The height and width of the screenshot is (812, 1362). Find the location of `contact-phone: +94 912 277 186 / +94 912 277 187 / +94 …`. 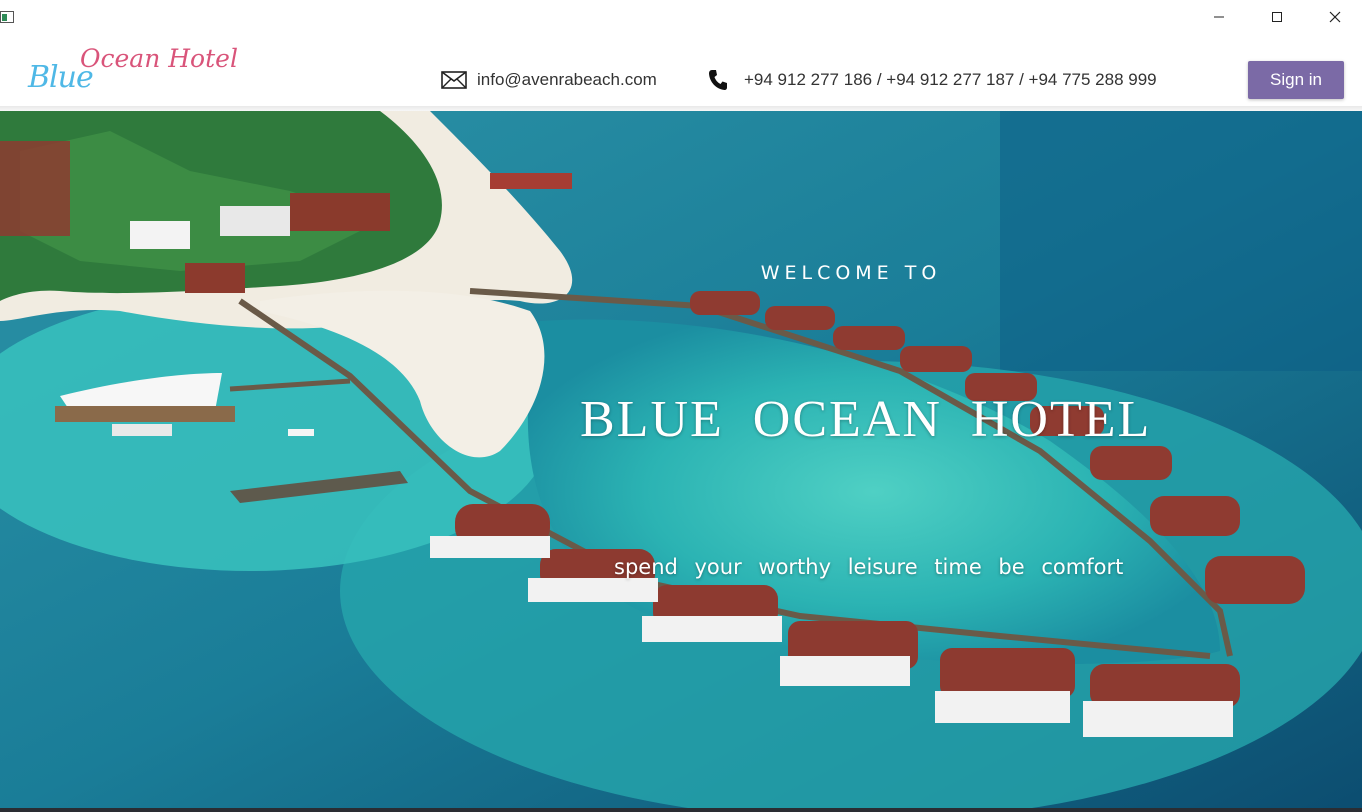

contact-phone: +94 912 277 186 / +94 912 277 187 / +94 … is located at coordinates (932, 80).